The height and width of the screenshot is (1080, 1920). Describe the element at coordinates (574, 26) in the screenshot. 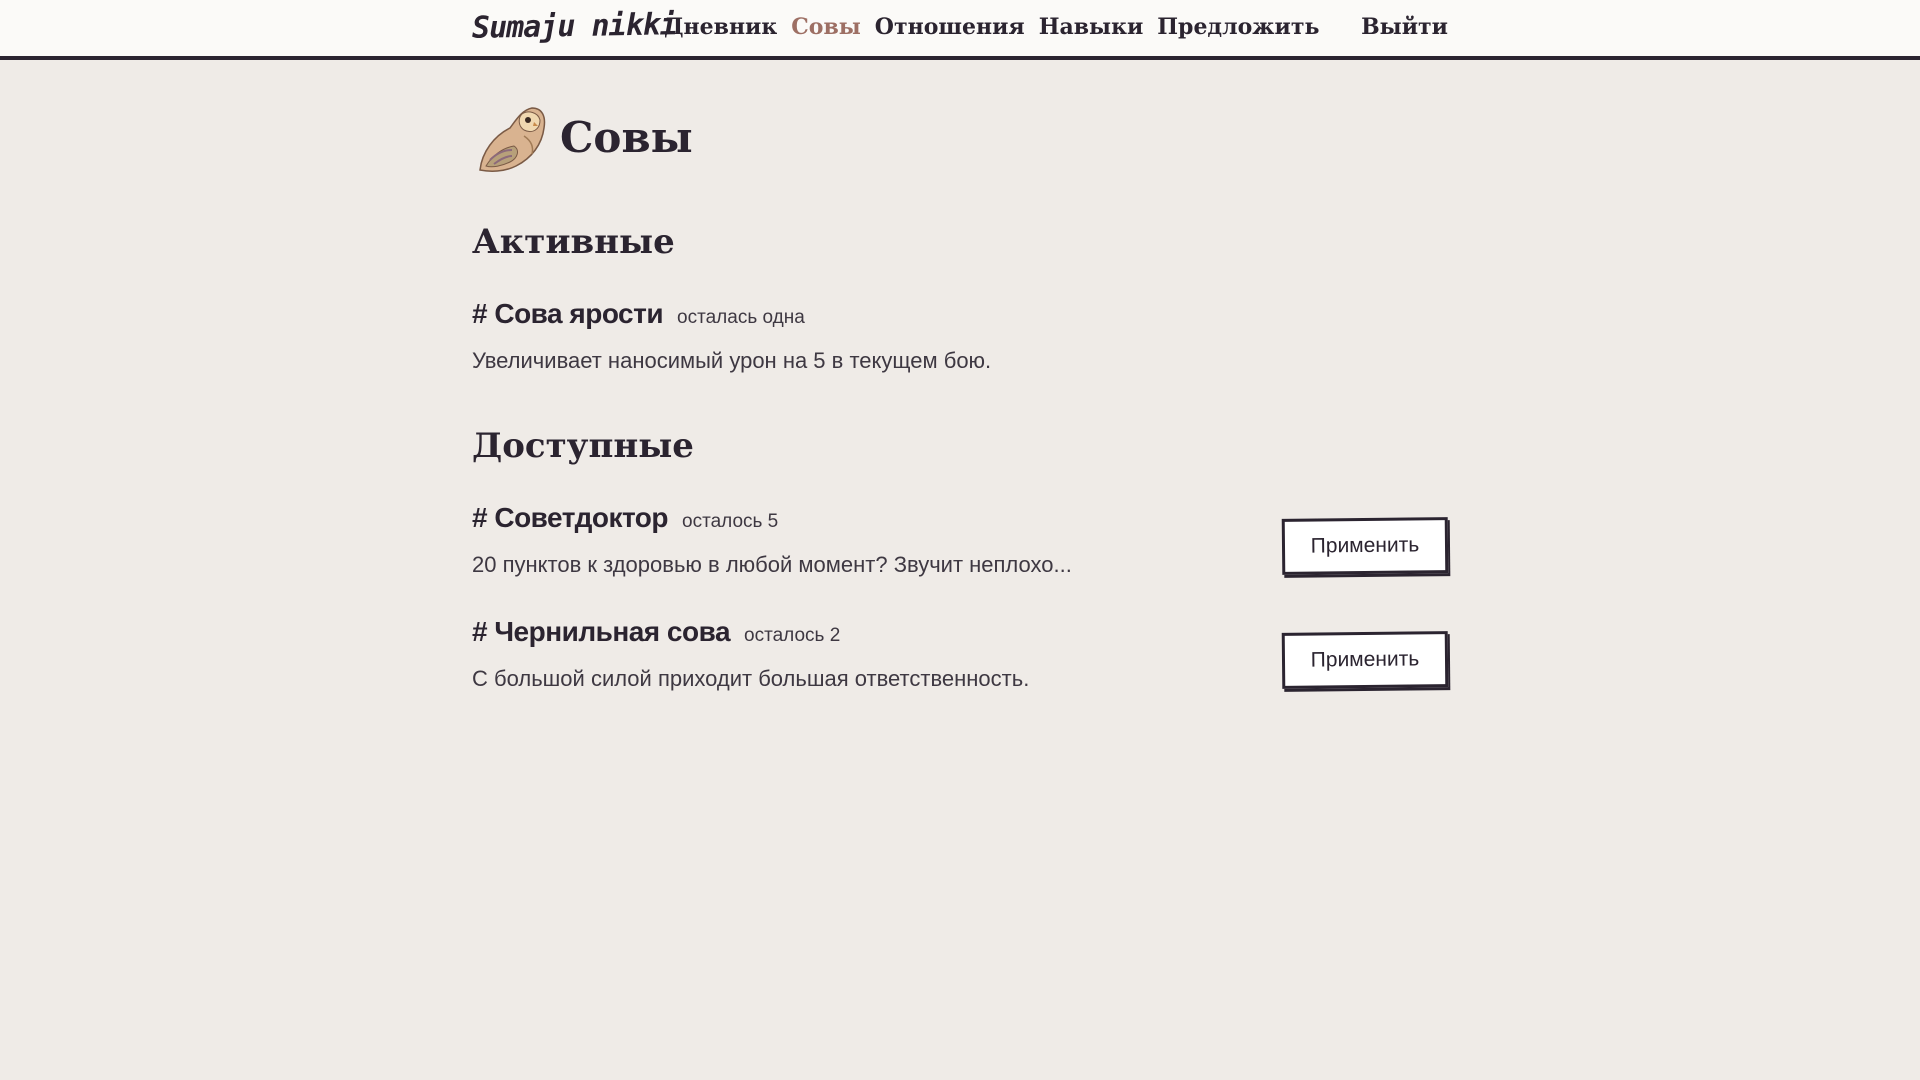

I see `brand-logo: Sumaju nikki` at that location.